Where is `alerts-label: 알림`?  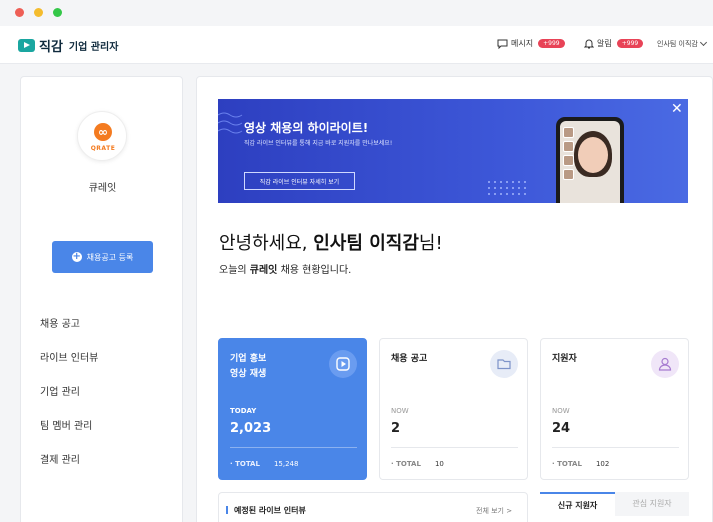 alerts-label: 알림 is located at coordinates (604, 43).